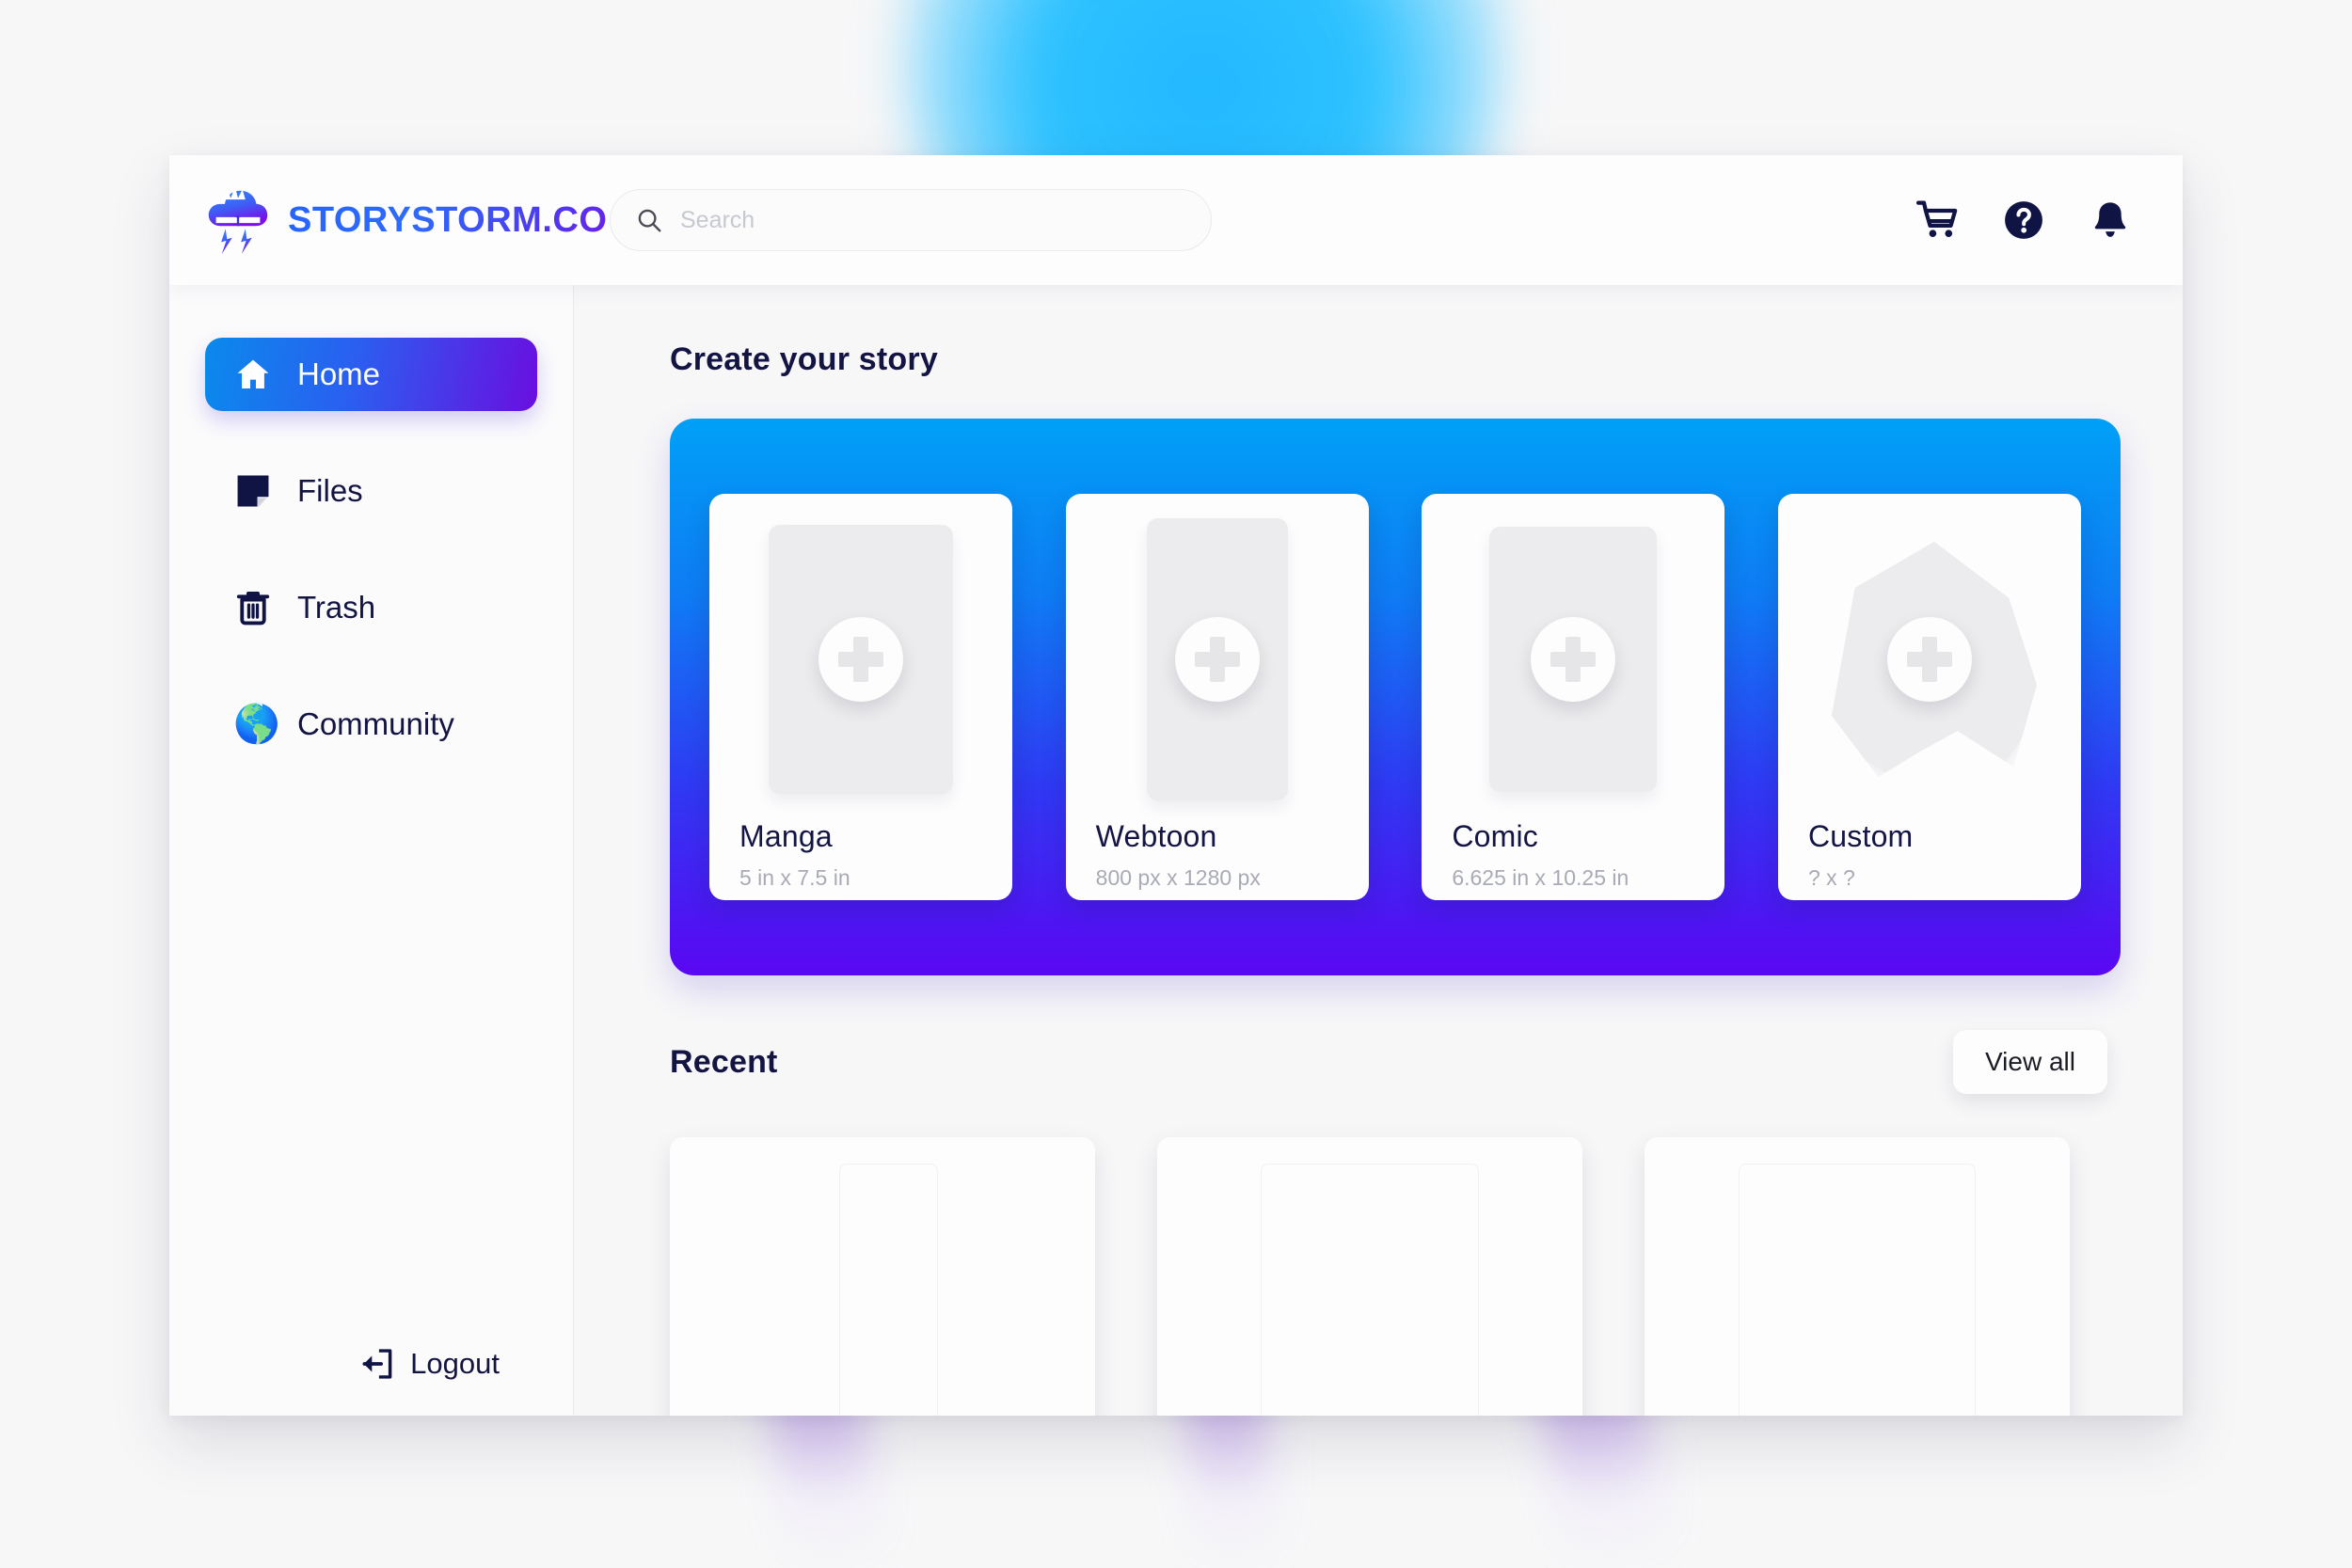 The image size is (2352, 1568). Describe the element at coordinates (786, 836) in the screenshot. I see `story-type-title: Manga` at that location.